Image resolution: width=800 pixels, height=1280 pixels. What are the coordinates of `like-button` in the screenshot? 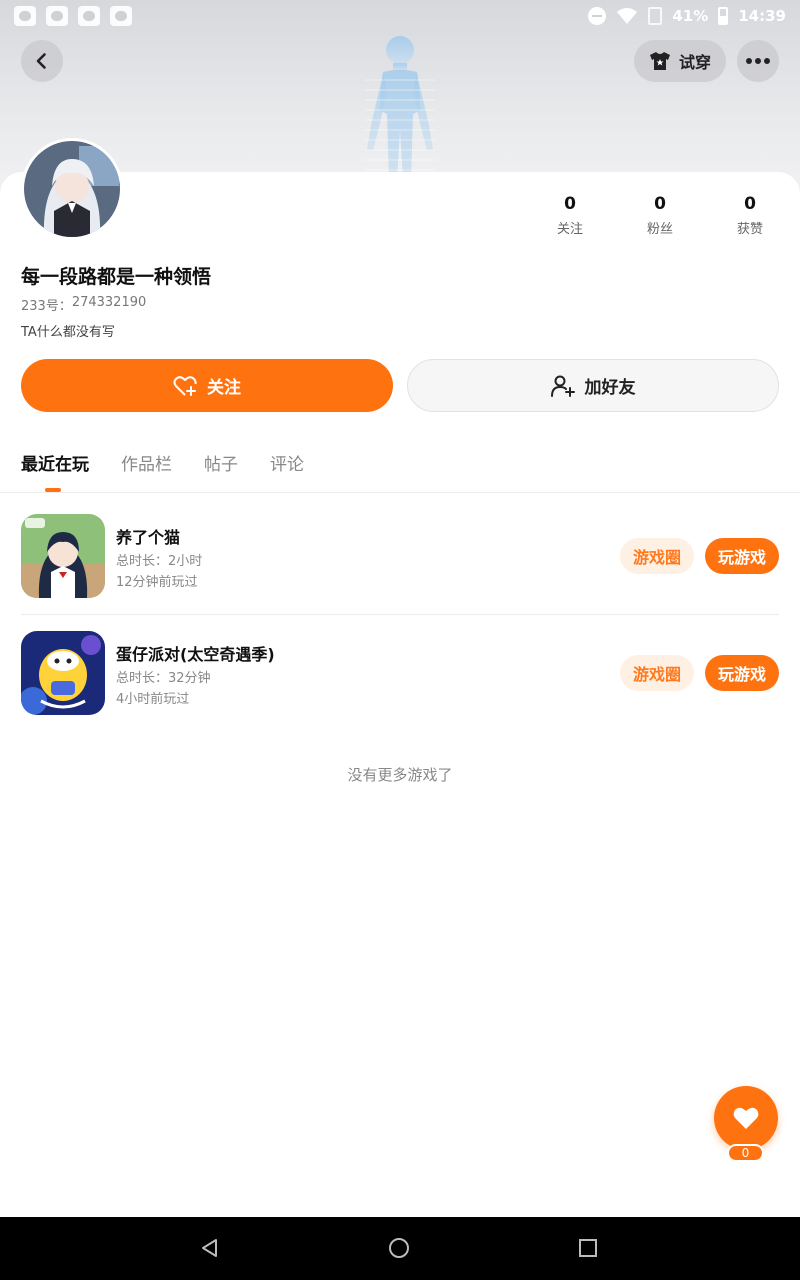 It's located at (746, 1118).